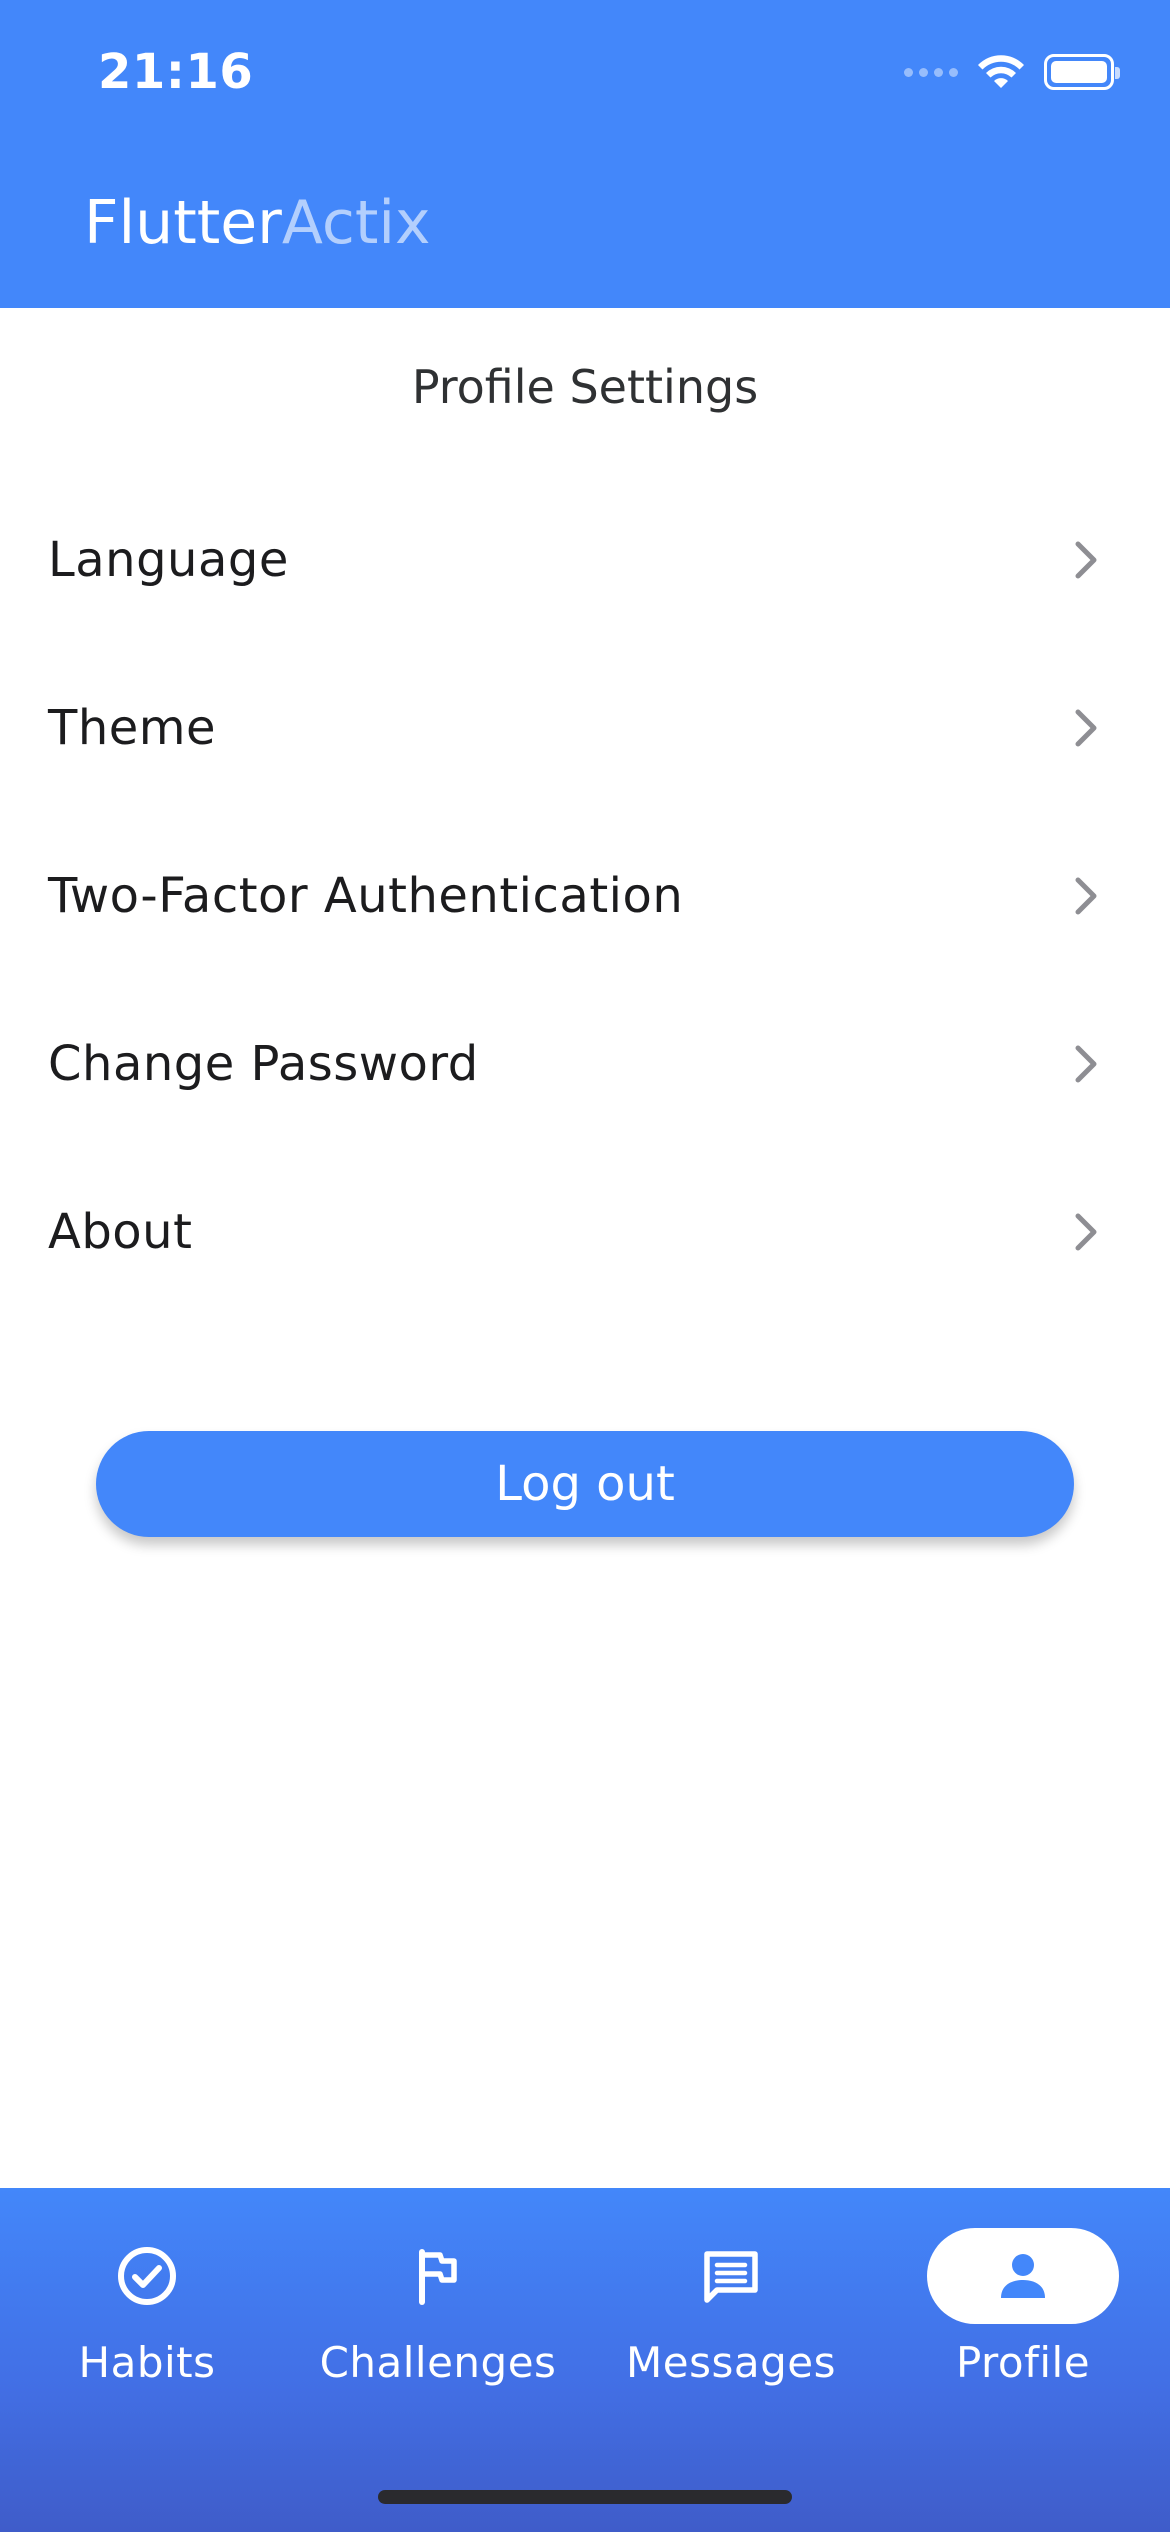  What do you see at coordinates (585, 154) in the screenshot?
I see `app-header: 21:16 FlutterActix` at bounding box center [585, 154].